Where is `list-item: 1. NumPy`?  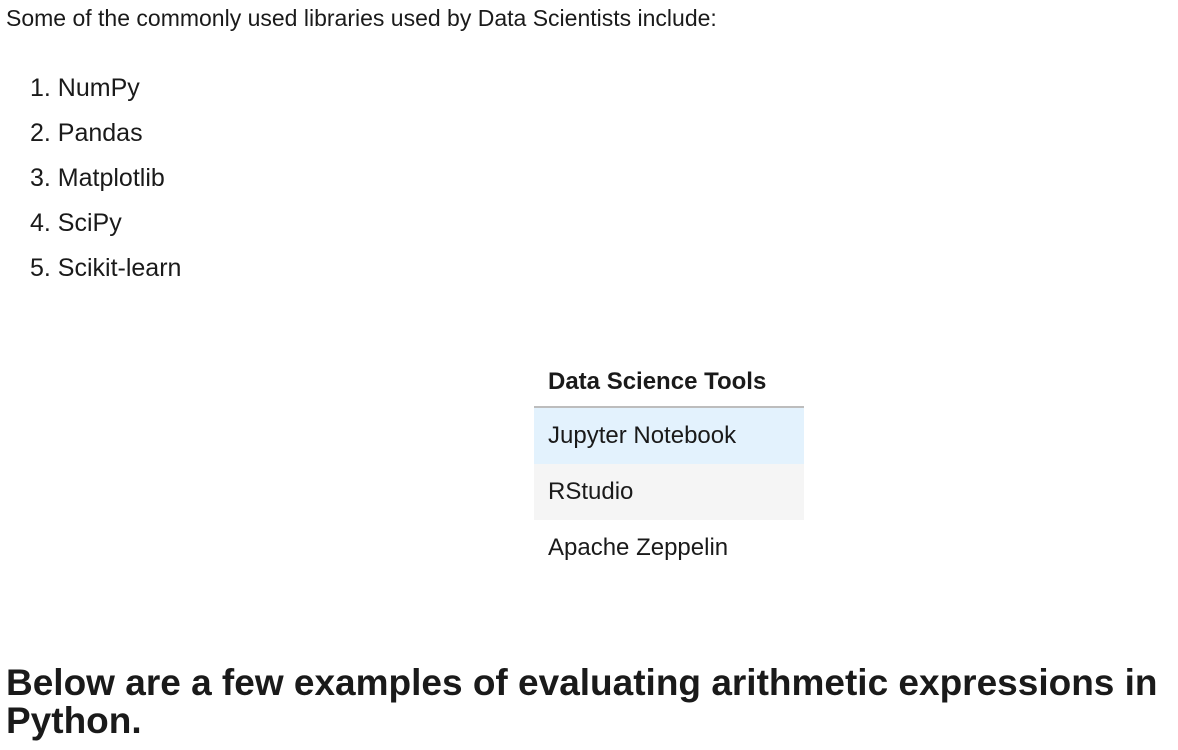
list-item: 1. NumPy is located at coordinates (85, 88).